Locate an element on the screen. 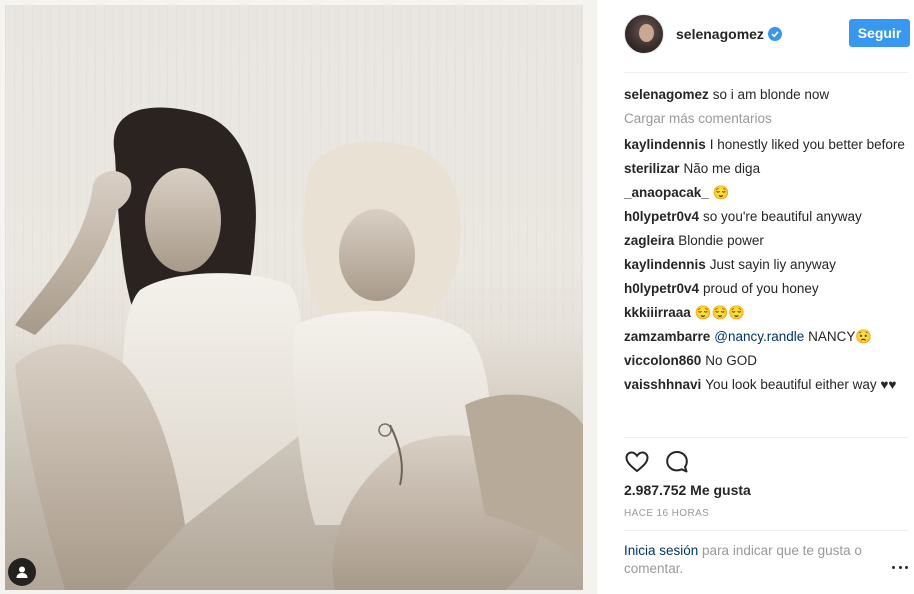 The image size is (914, 594). comment-item: kkkiiirraaa 😌😌😌 is located at coordinates (766, 313).